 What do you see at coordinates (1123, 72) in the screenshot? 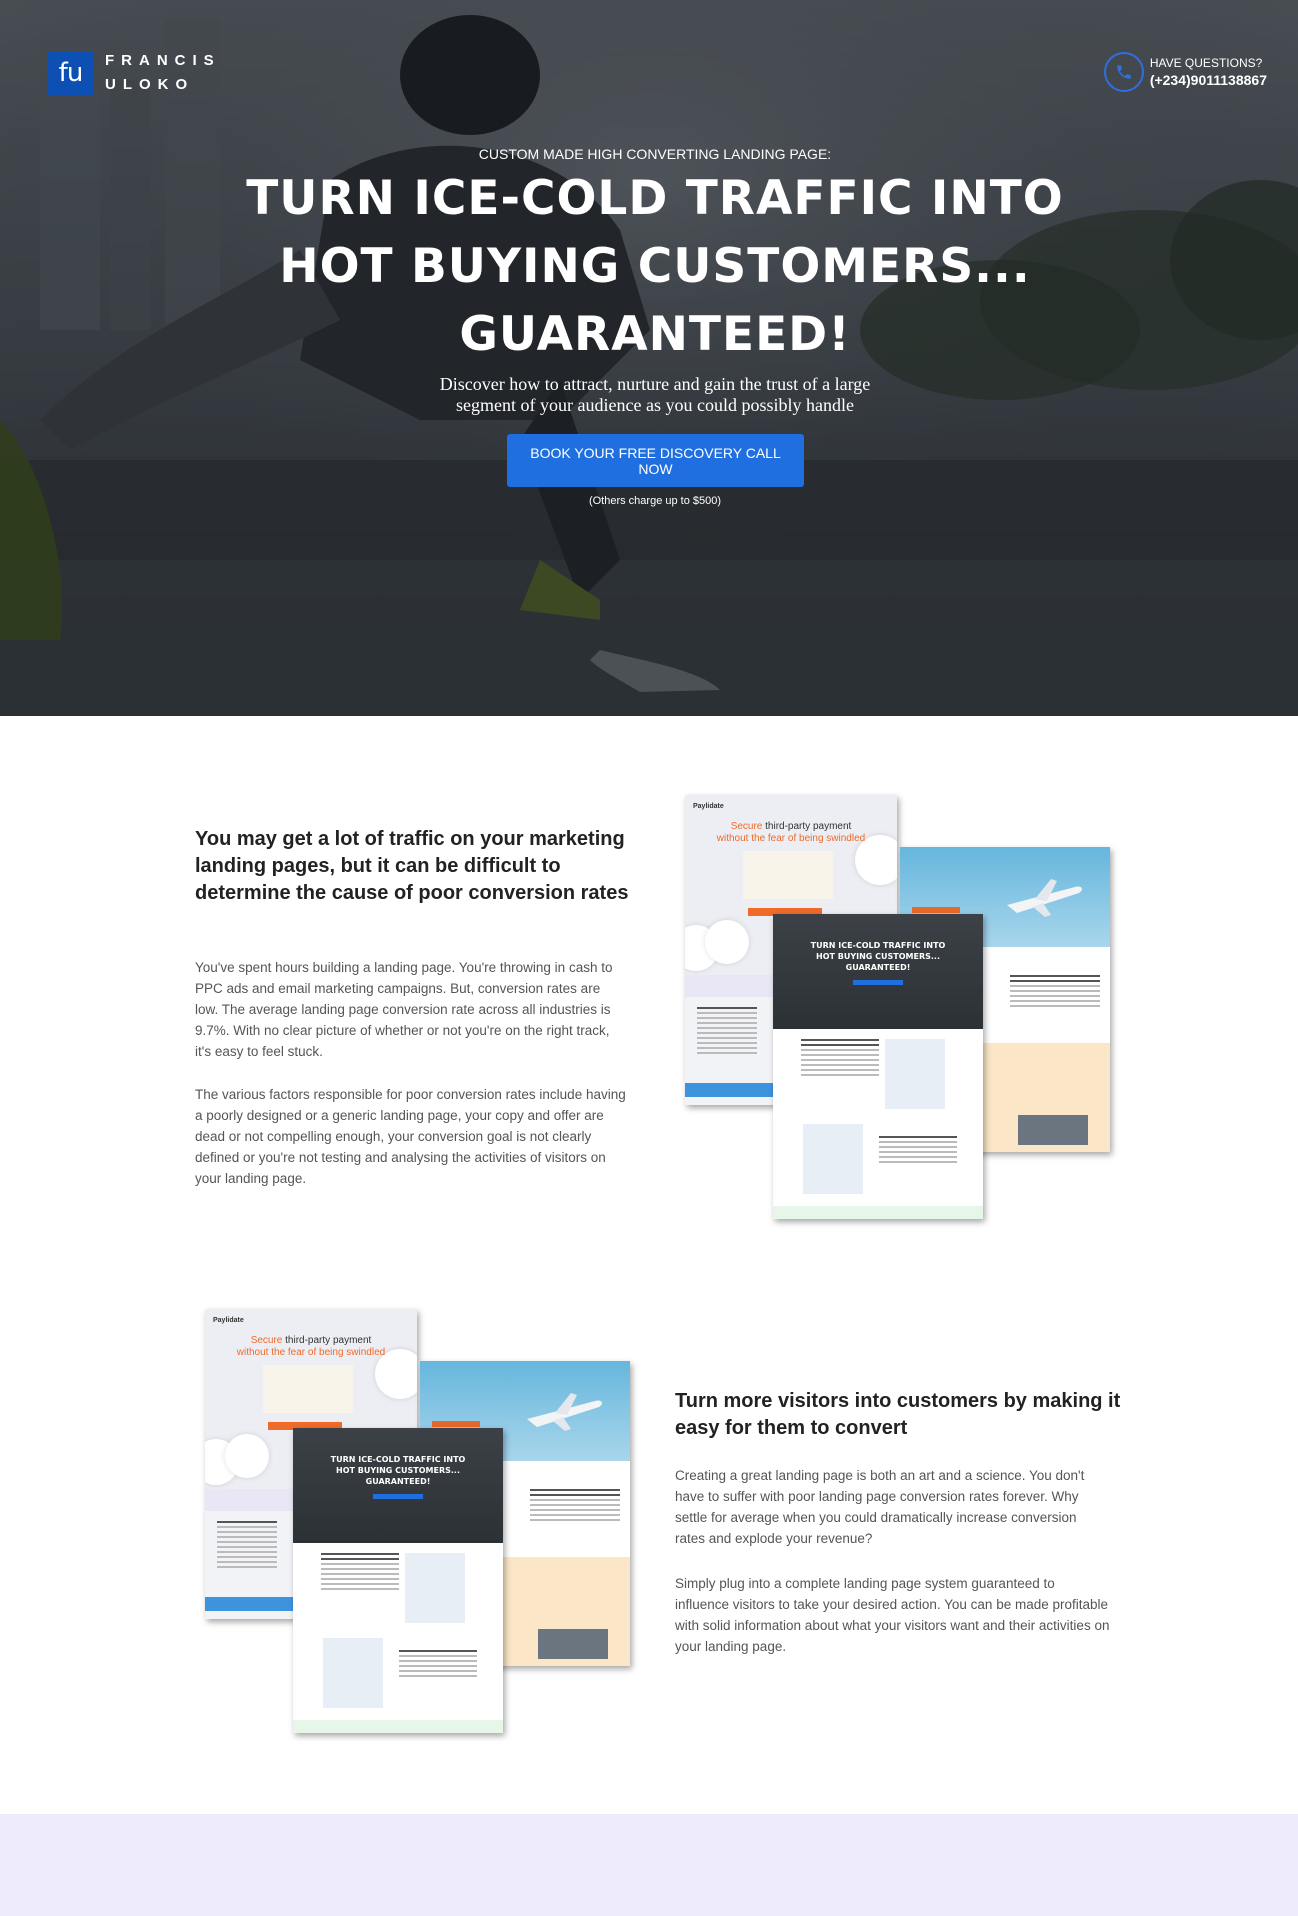
I see `phone-icon` at bounding box center [1123, 72].